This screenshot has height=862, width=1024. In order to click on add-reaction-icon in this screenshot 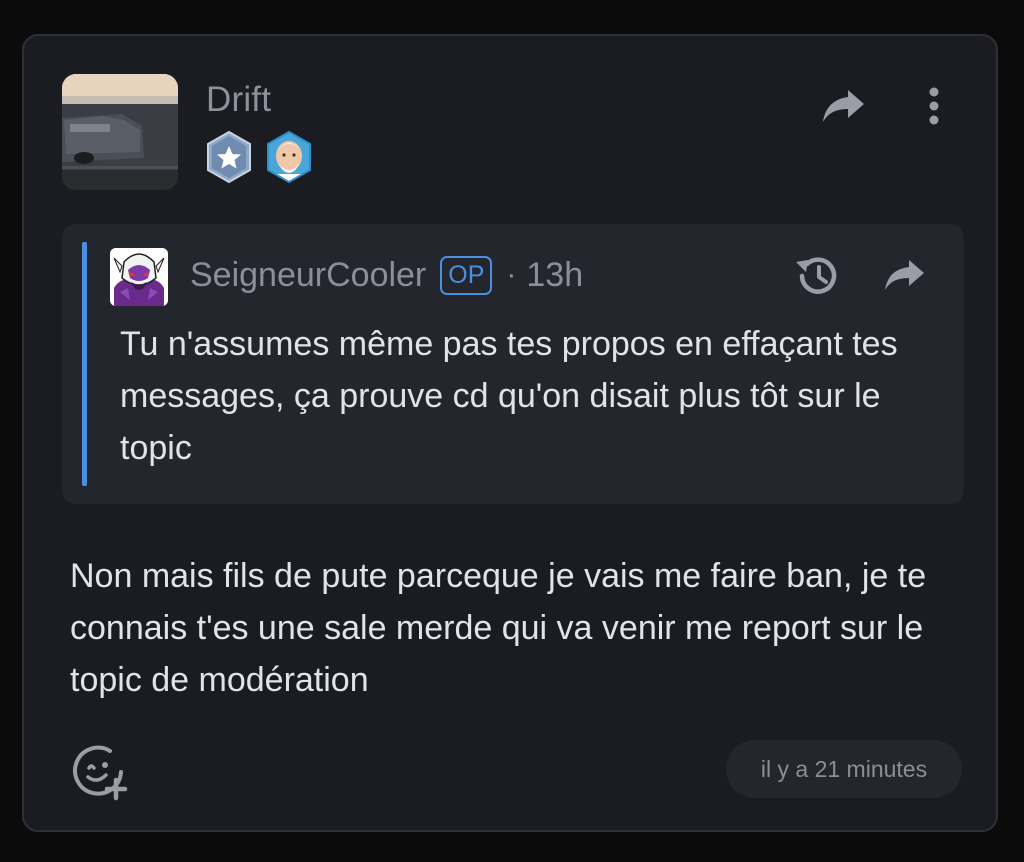, I will do `click(100, 772)`.